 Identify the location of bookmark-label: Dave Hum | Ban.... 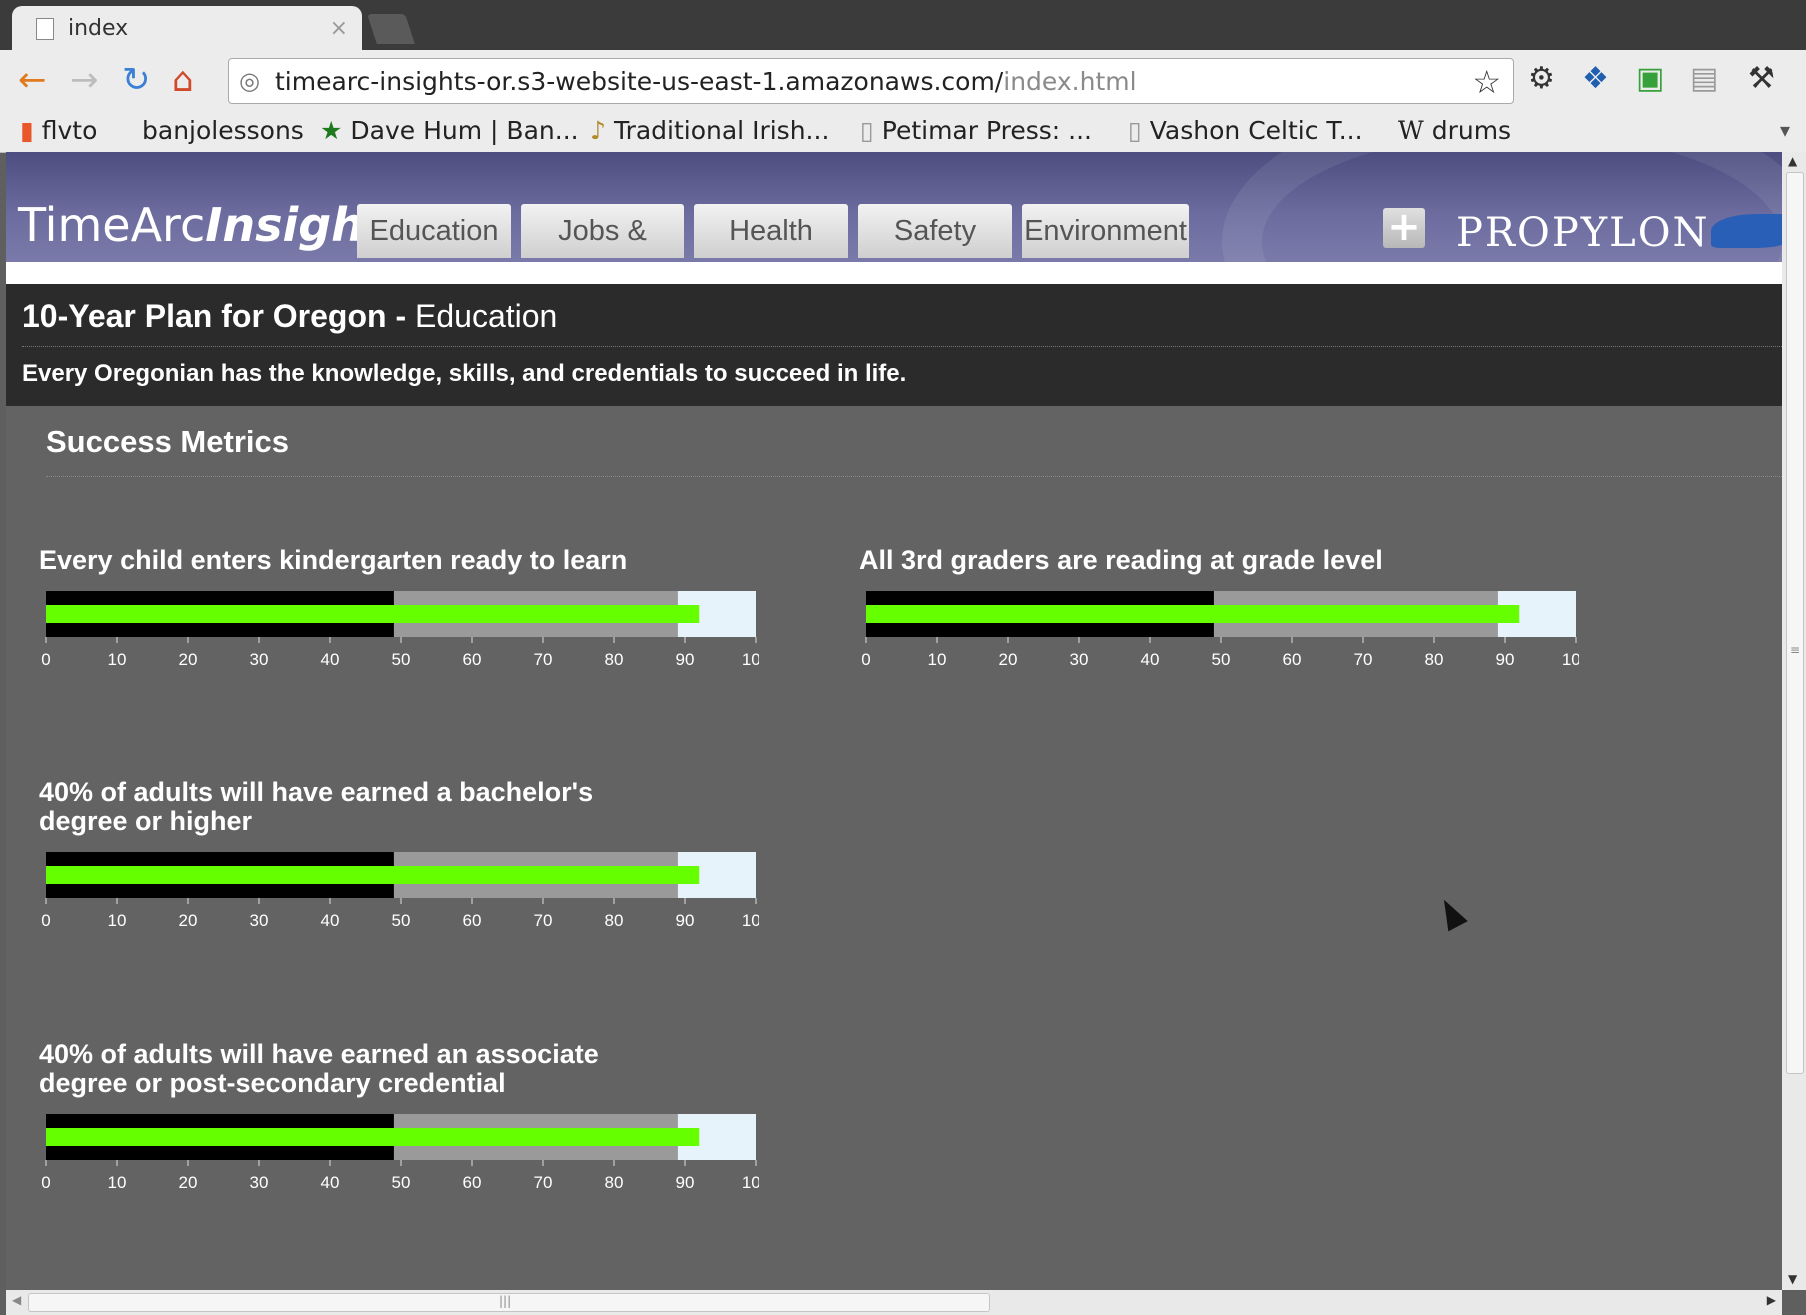
(464, 130).